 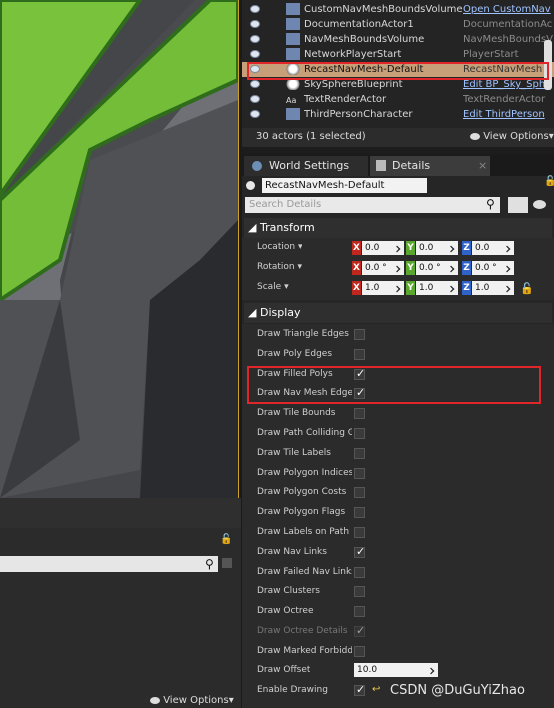 What do you see at coordinates (398, 99) in the screenshot?
I see `actor-row: Aa TextRenderActor TextRenderActor` at bounding box center [398, 99].